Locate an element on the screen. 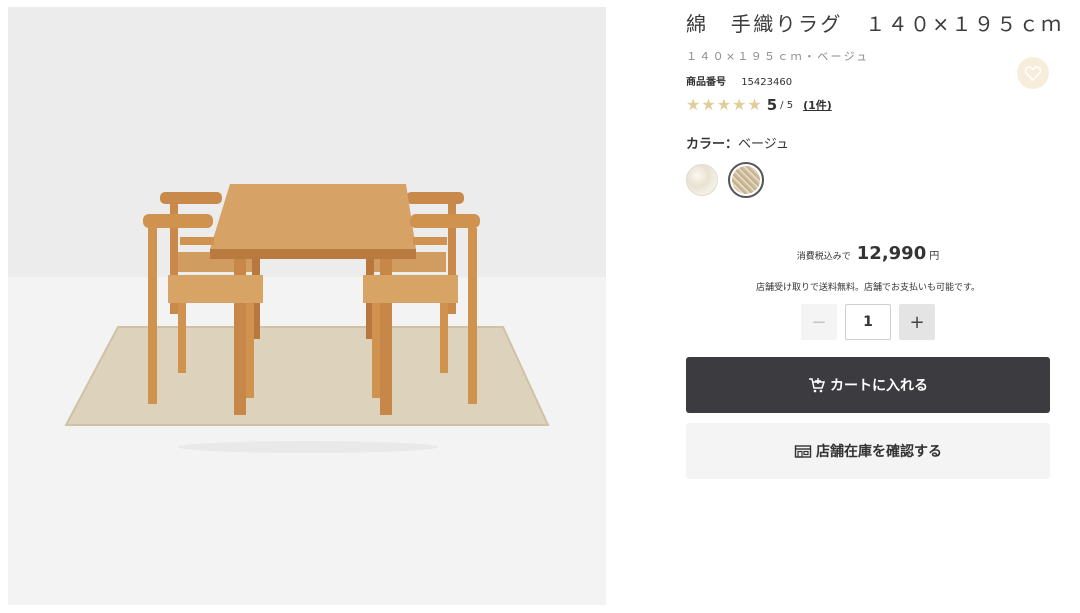 The width and height of the screenshot is (1080, 613). product-variant: １４０×１９５ｃｍ・ベージュ is located at coordinates (778, 56).